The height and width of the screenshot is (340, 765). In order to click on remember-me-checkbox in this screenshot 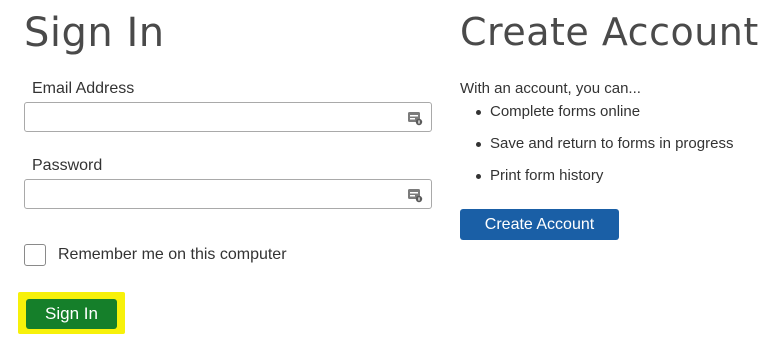, I will do `click(35, 255)`.